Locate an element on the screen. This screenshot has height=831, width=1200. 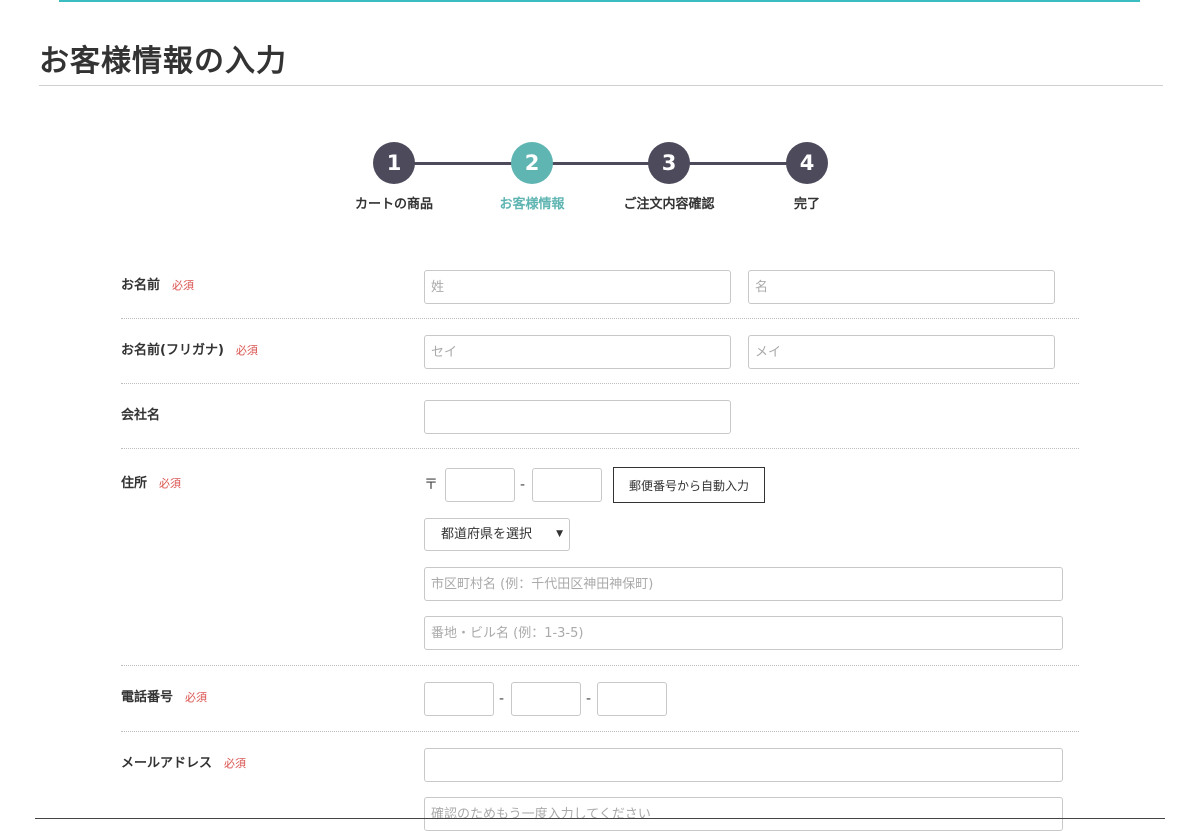
caret-down-icon: ▼ is located at coordinates (559, 534).